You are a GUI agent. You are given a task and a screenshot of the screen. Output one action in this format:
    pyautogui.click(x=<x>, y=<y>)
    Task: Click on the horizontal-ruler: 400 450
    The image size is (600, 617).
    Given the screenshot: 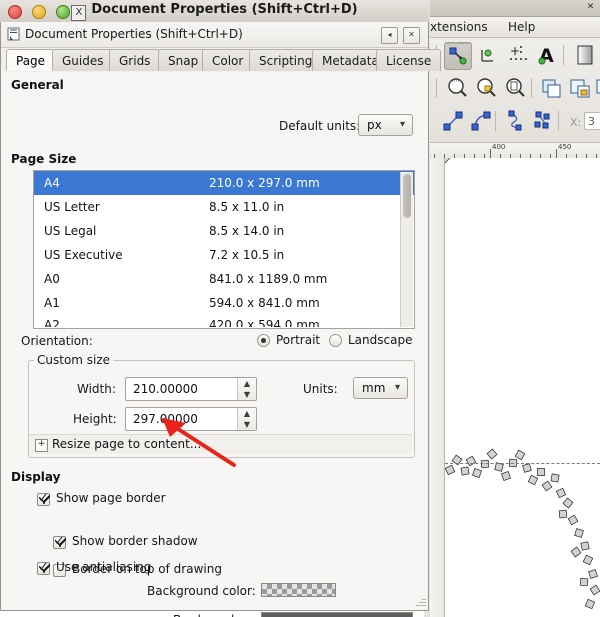 What is the action you would take?
    pyautogui.click(x=515, y=151)
    